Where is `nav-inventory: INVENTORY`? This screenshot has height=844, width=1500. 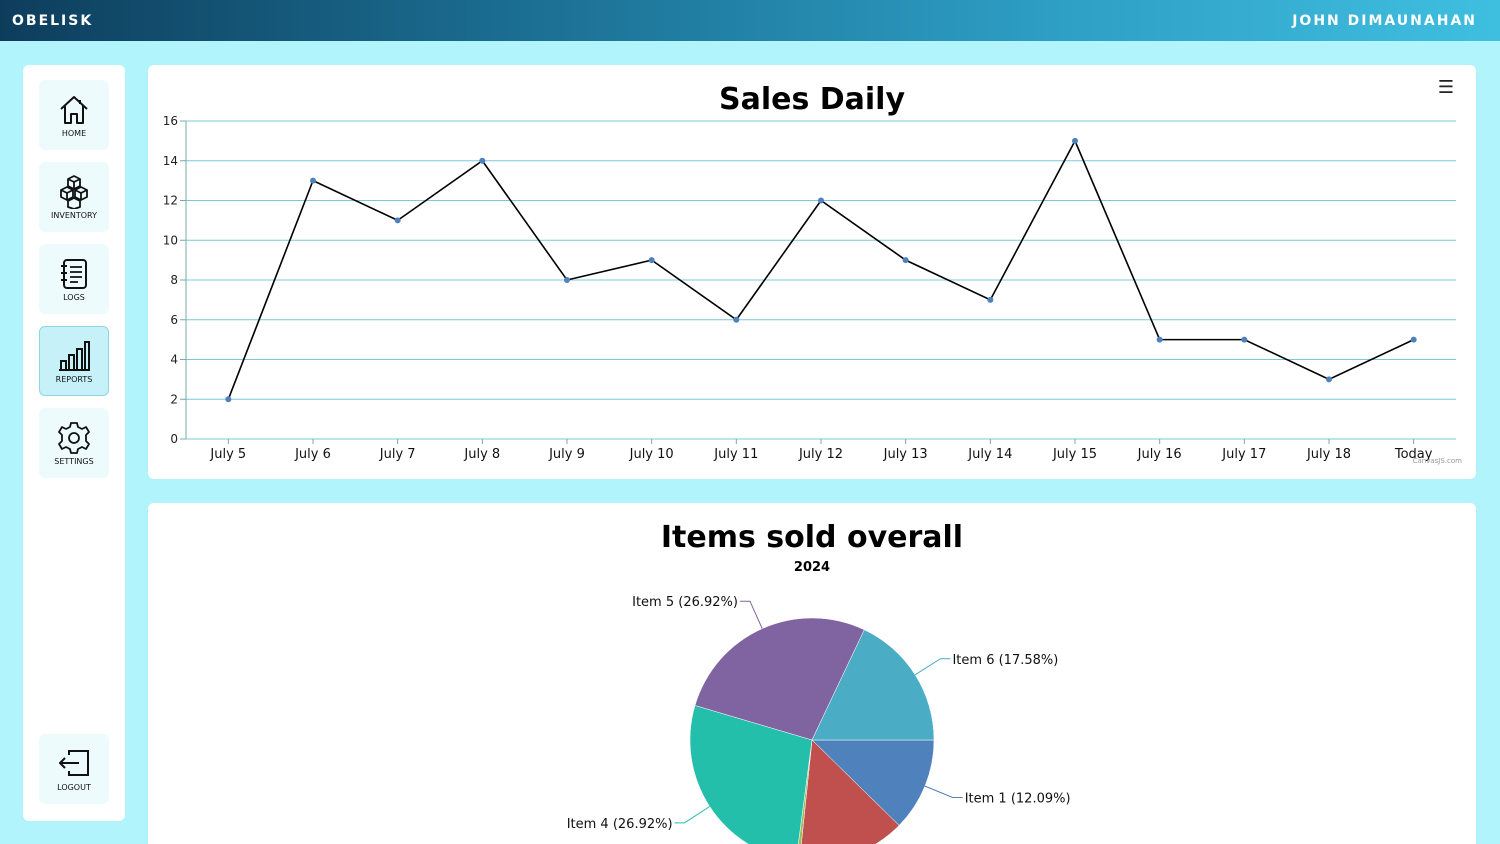 nav-inventory: INVENTORY is located at coordinates (74, 197).